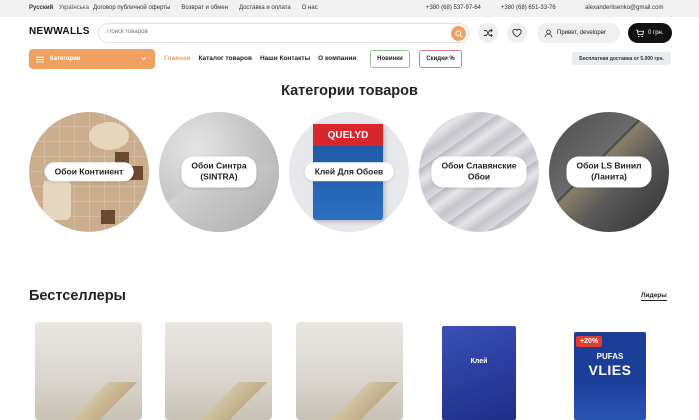 This screenshot has width=699, height=420. Describe the element at coordinates (621, 58) in the screenshot. I see `free-delivery-badge: Бесплатная доставка от 5.000 грн.` at that location.